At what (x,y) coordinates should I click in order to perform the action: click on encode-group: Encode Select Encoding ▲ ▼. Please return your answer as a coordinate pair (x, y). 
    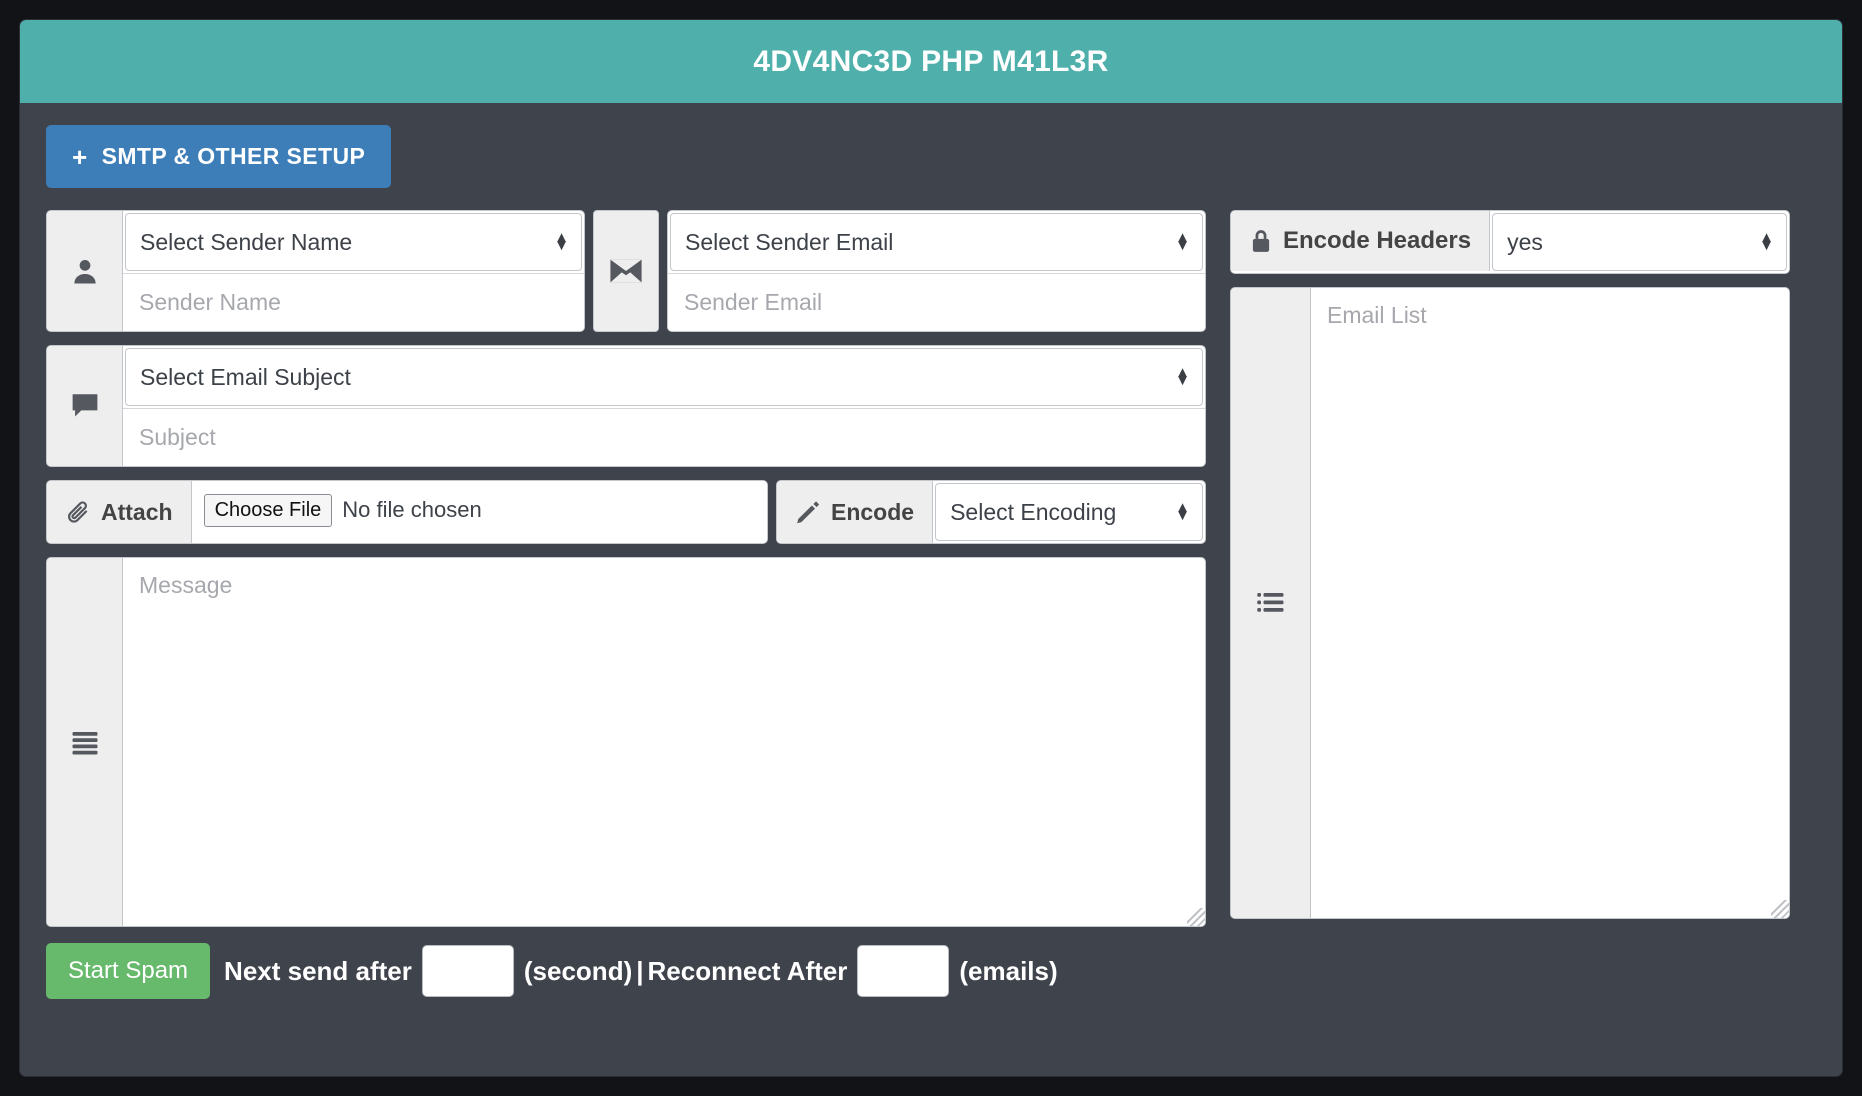
    Looking at the image, I should click on (991, 512).